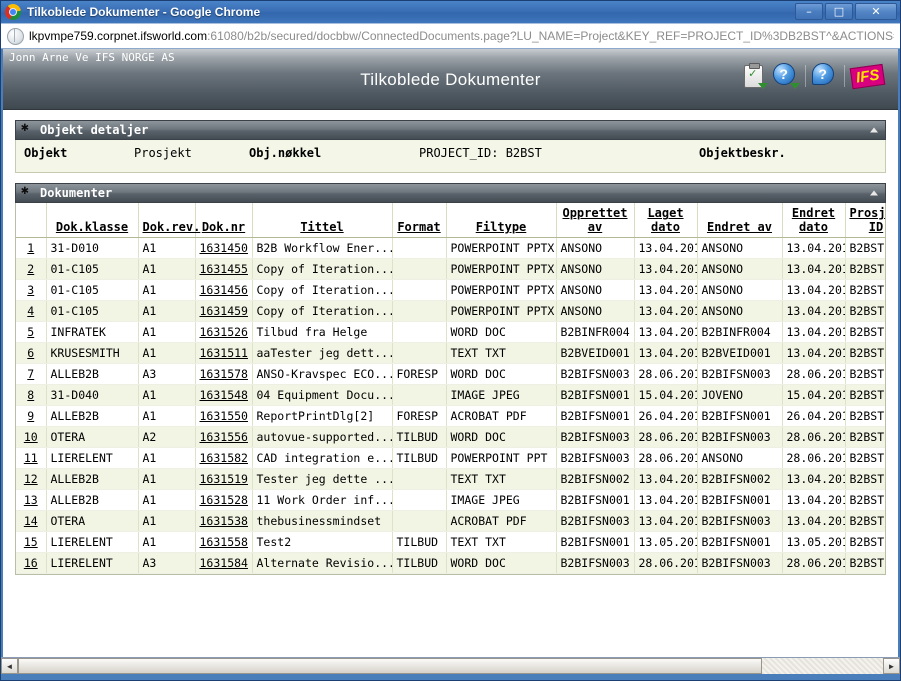 The width and height of the screenshot is (901, 681). What do you see at coordinates (450, 130) in the screenshot?
I see `section-header-object-details: Objekt detaljer` at bounding box center [450, 130].